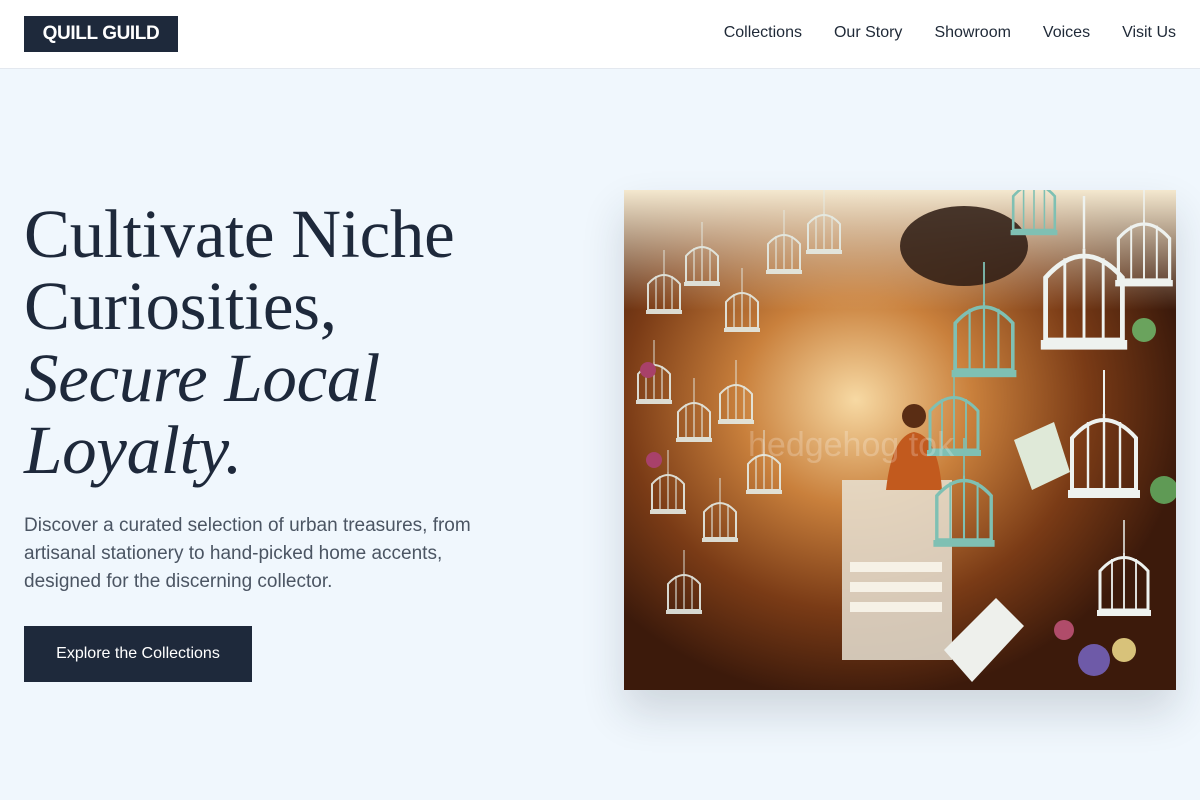 This screenshot has width=1200, height=800. Describe the element at coordinates (763, 33) in the screenshot. I see `nav-link-collections: Collections` at that location.